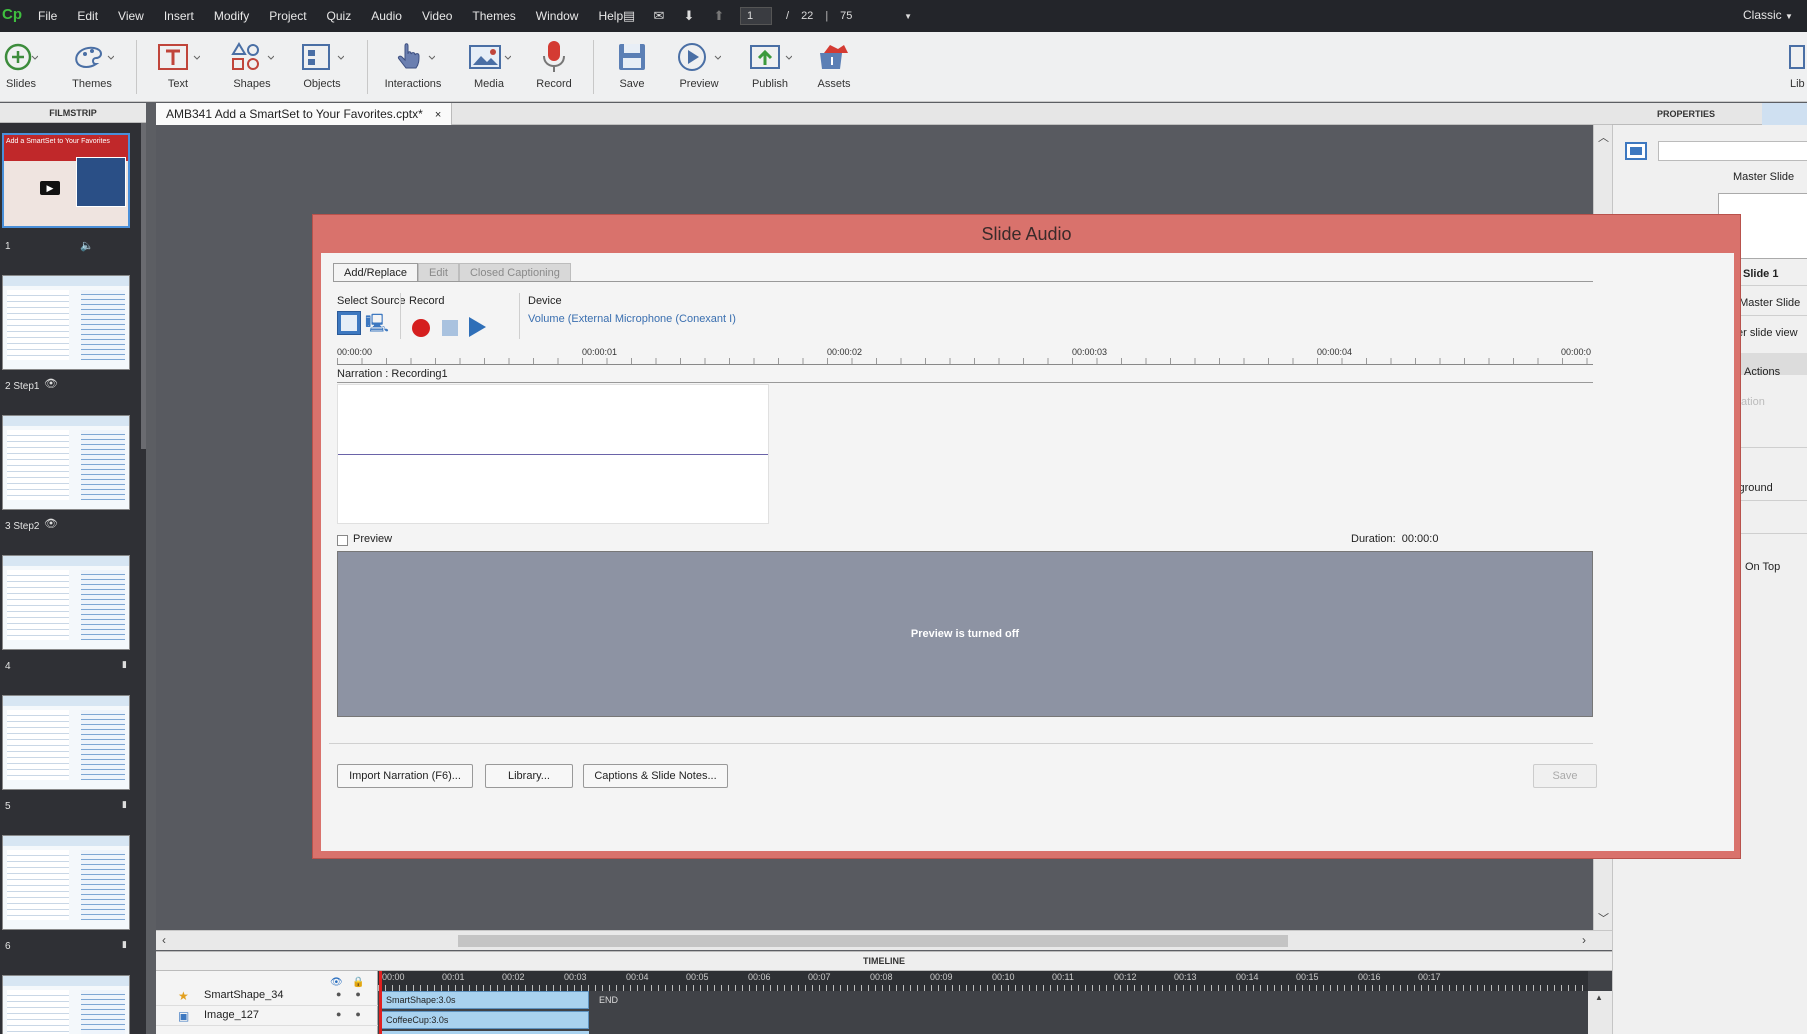  What do you see at coordinates (322, 84) in the screenshot?
I see `objects-label: Objects` at bounding box center [322, 84].